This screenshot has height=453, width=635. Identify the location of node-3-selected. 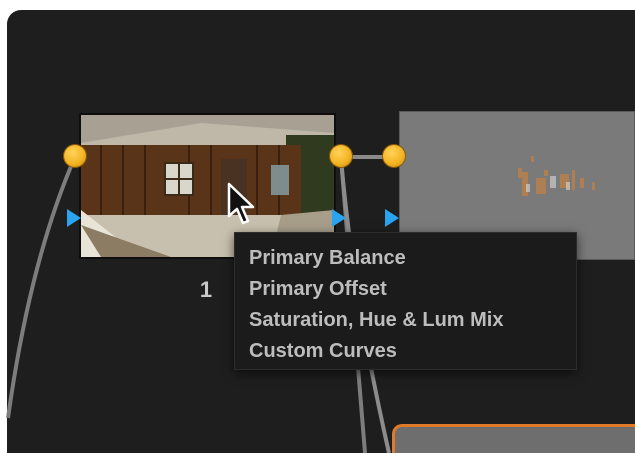
(513, 438).